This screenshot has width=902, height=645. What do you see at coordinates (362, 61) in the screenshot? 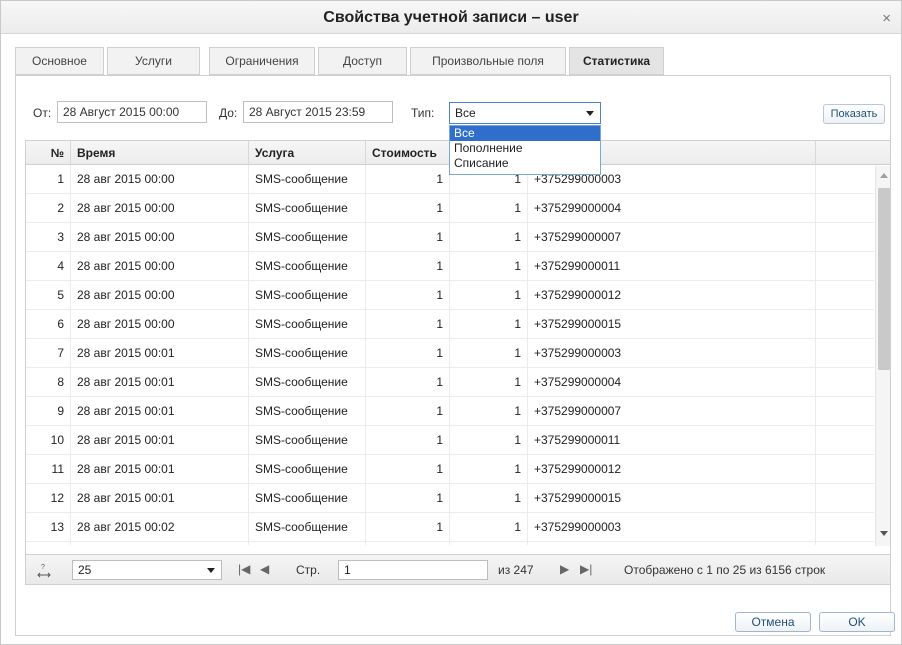
I see `tab-access: Доступ` at bounding box center [362, 61].